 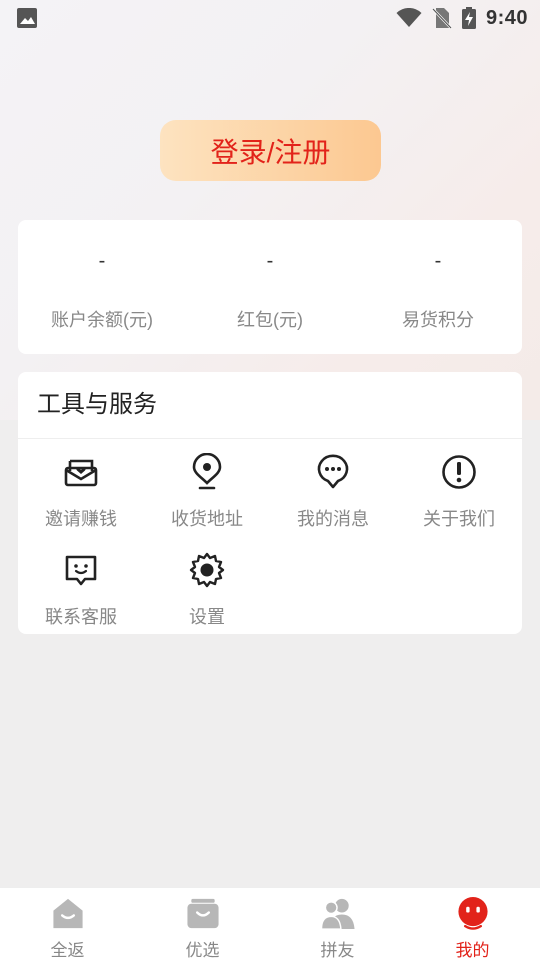 I want to click on home-icon, so click(x=67, y=913).